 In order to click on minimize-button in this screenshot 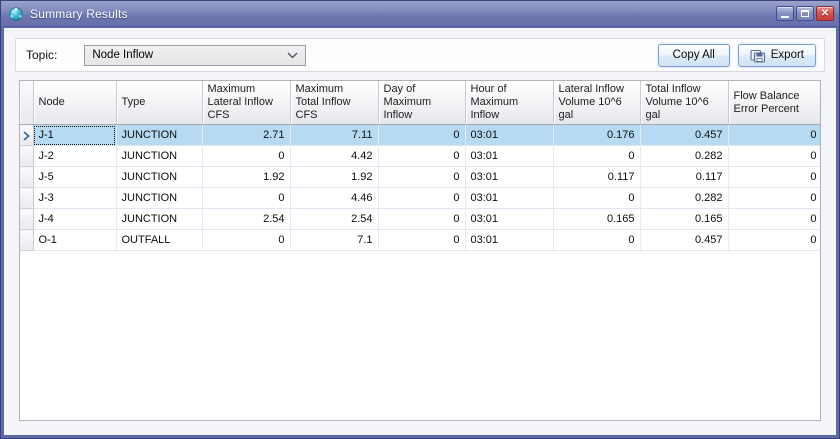, I will do `click(785, 13)`.